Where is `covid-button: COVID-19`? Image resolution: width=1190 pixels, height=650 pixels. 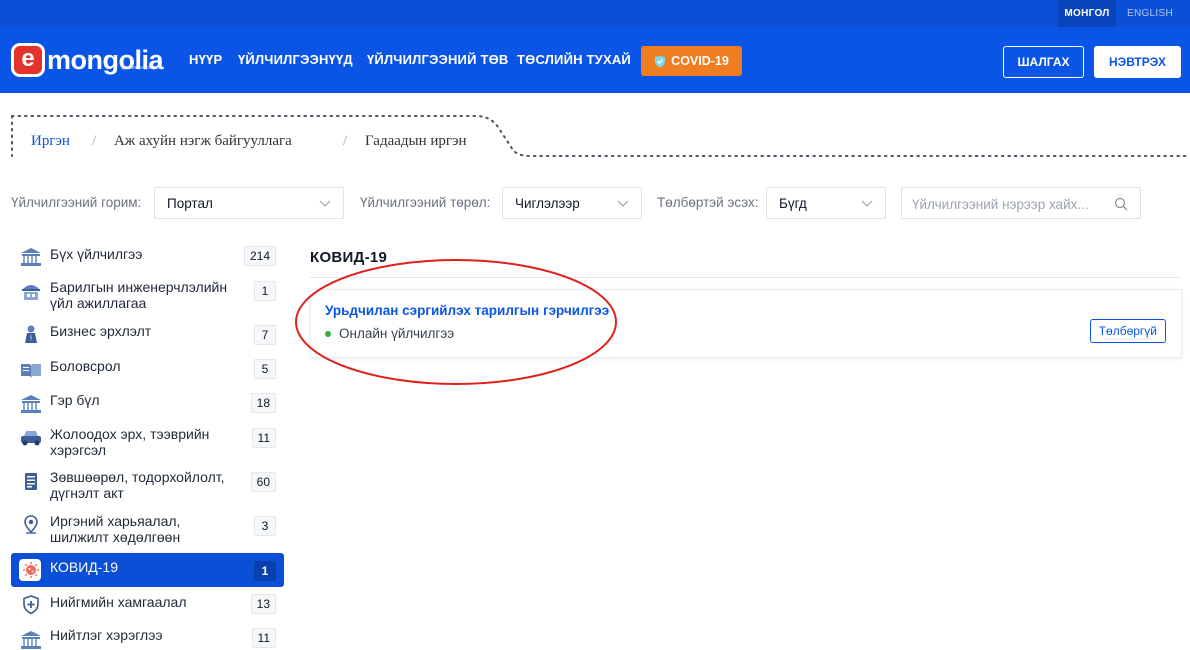
covid-button: COVID-19 is located at coordinates (691, 61).